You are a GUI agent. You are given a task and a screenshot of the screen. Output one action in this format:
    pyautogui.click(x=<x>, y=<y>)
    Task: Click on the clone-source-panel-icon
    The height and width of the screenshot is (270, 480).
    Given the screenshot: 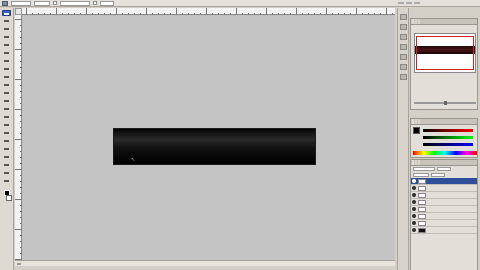 What is the action you would take?
    pyautogui.click(x=403, y=77)
    